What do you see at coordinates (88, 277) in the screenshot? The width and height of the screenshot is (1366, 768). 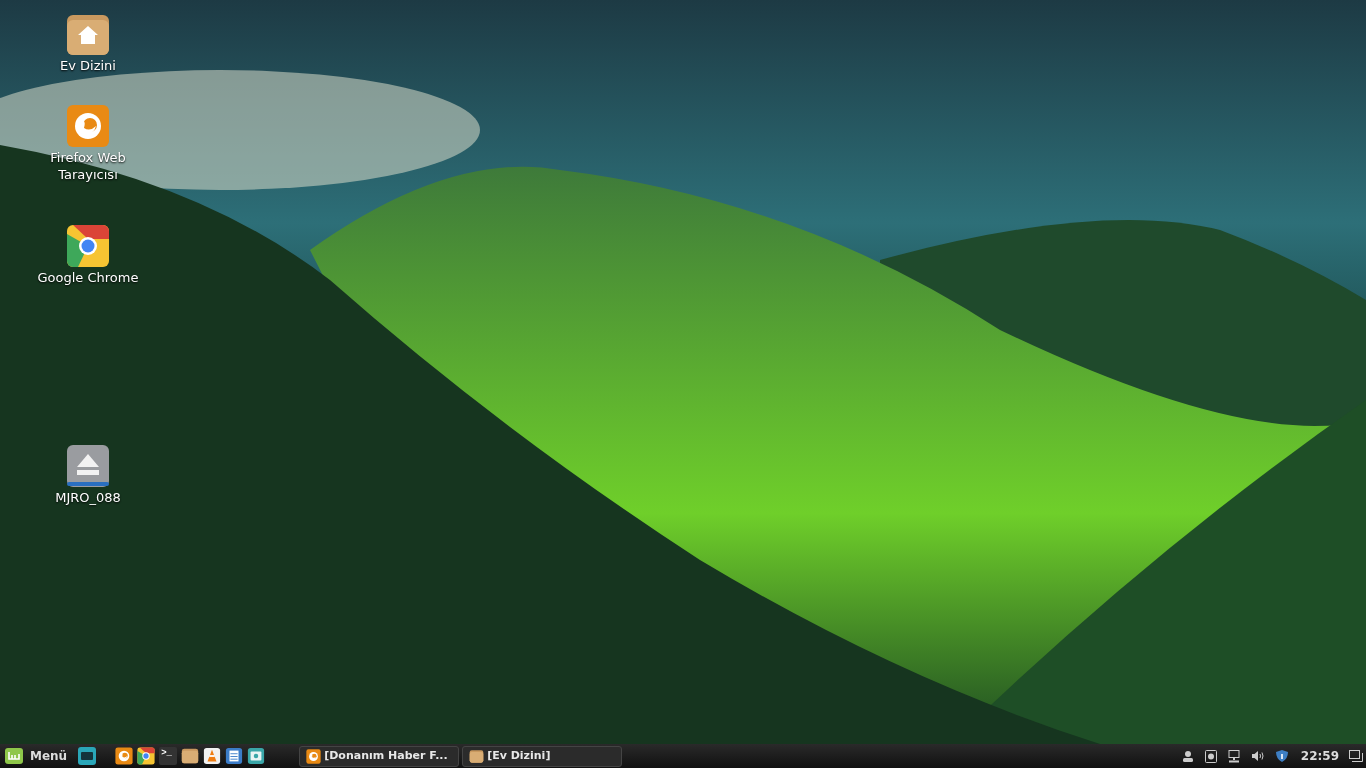 I see `desktop-icon-label: Google Chrome` at bounding box center [88, 277].